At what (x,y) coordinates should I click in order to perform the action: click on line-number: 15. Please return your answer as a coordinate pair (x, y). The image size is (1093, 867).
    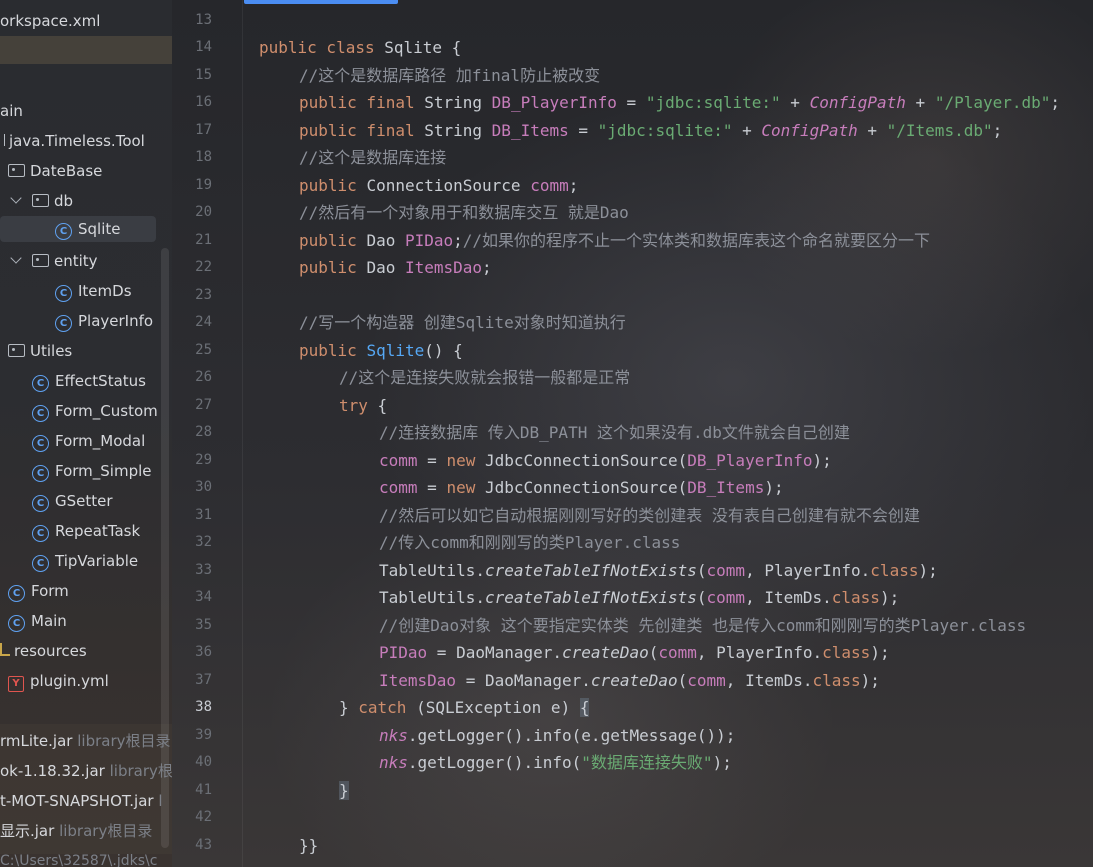
    Looking at the image, I should click on (192, 75).